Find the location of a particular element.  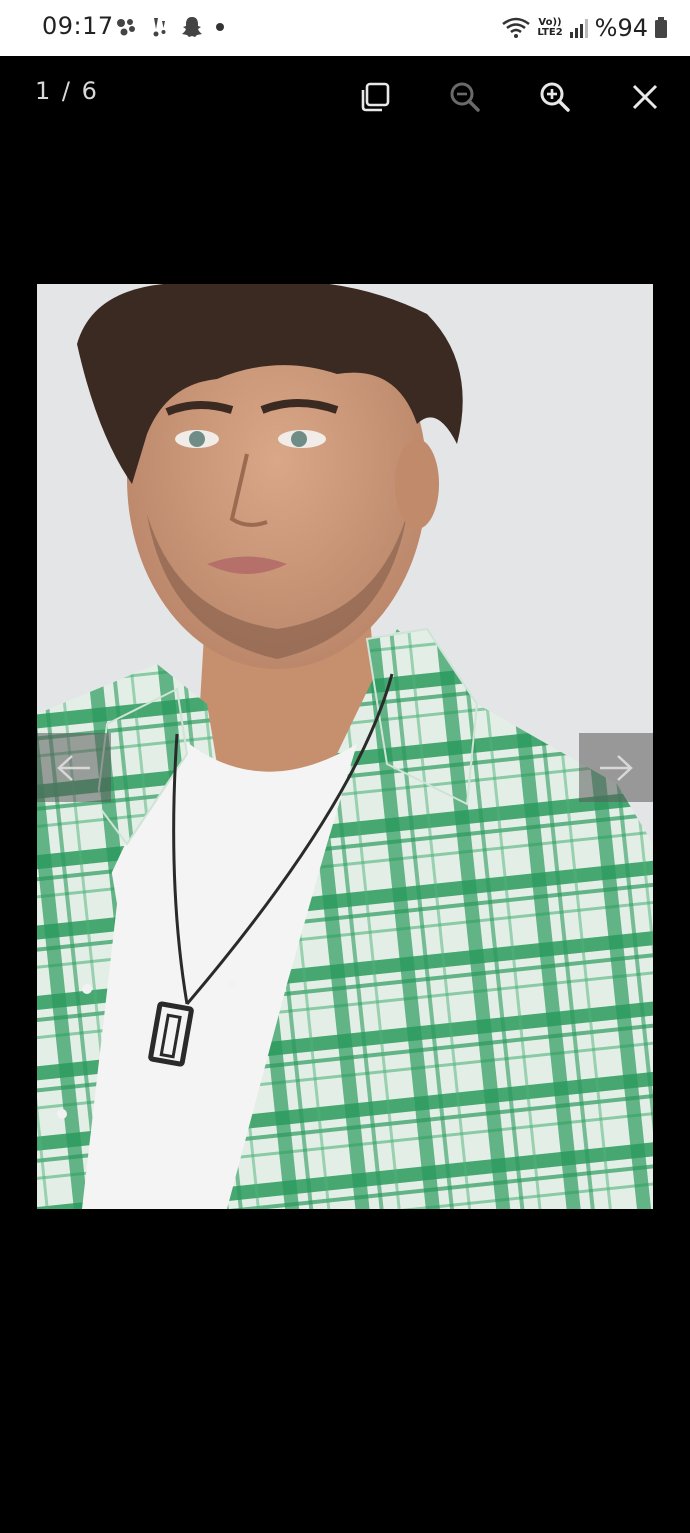

next-image-button is located at coordinates (616, 767).